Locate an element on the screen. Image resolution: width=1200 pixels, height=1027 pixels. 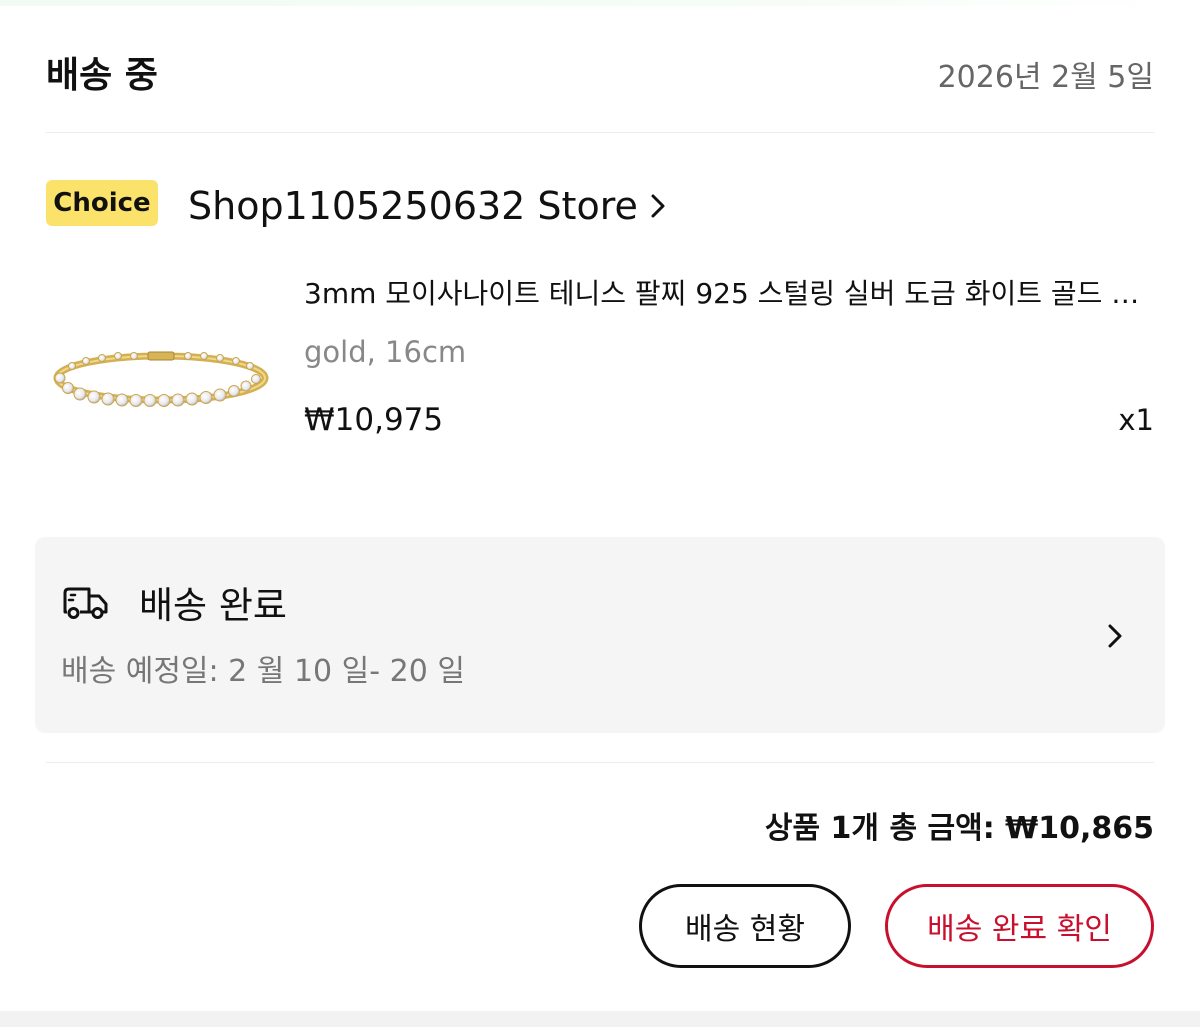
product-image is located at coordinates (161, 381).